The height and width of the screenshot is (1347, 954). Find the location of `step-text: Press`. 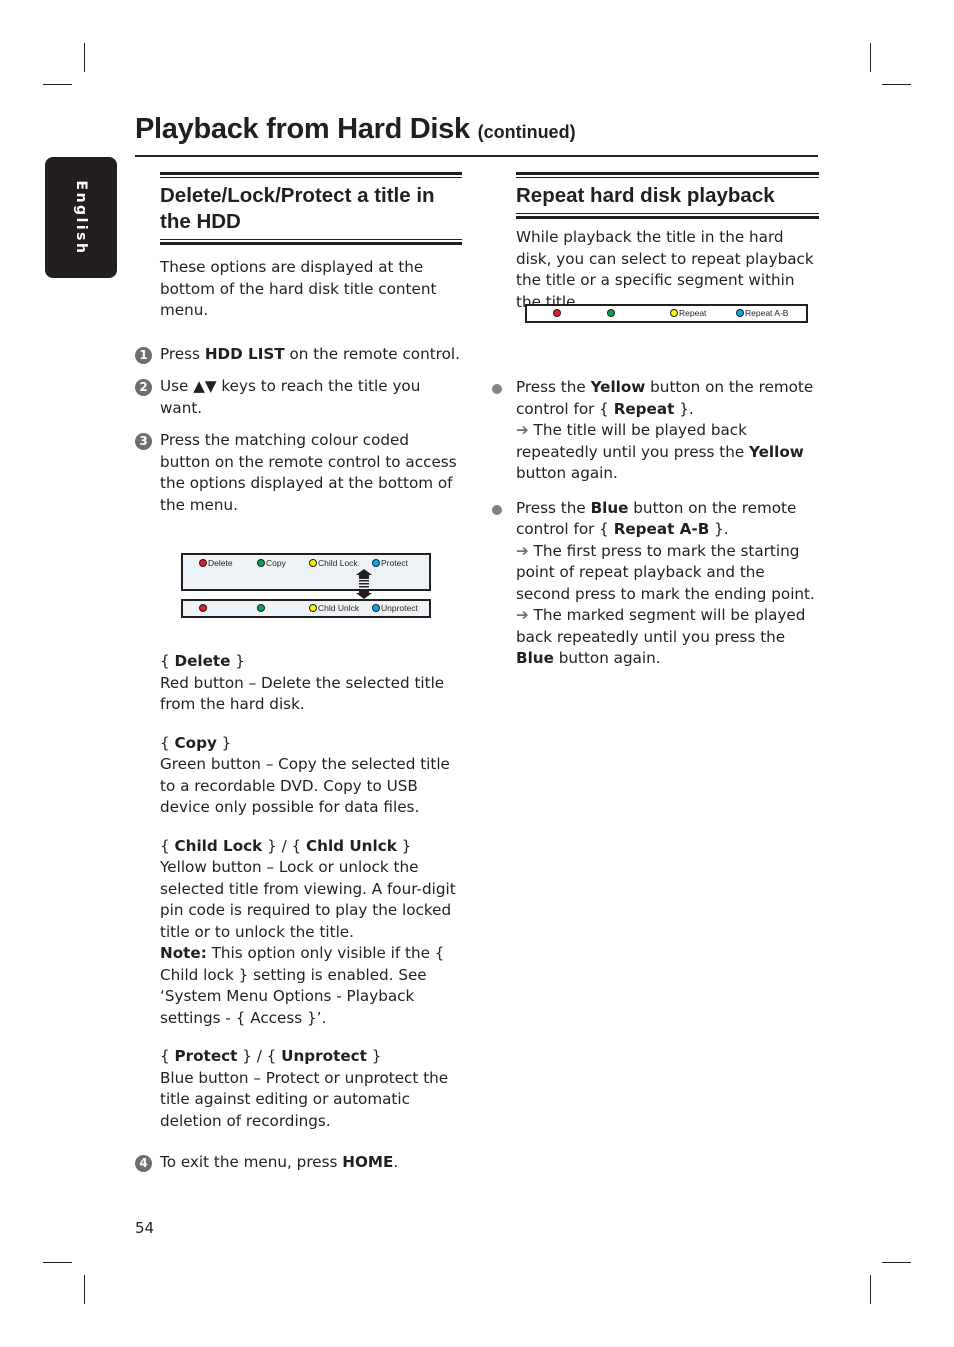

step-text: Press is located at coordinates (182, 353).